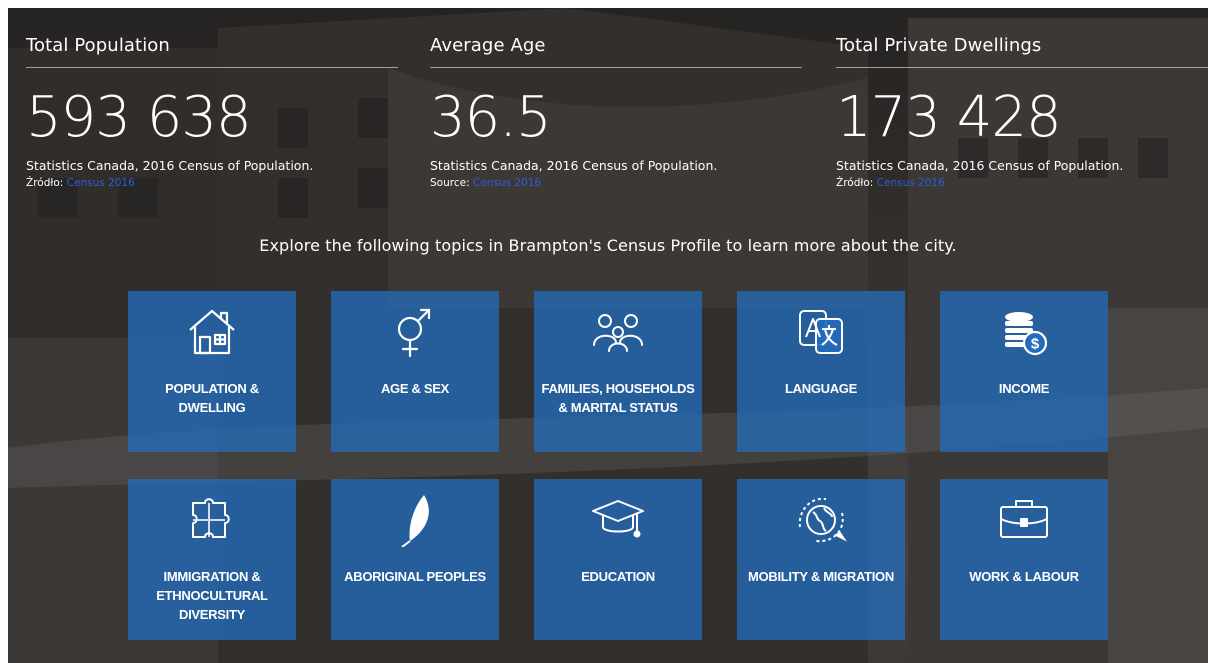  I want to click on topic-population-dwelling-tile: POPULATION & DWELLING, so click(212, 371).